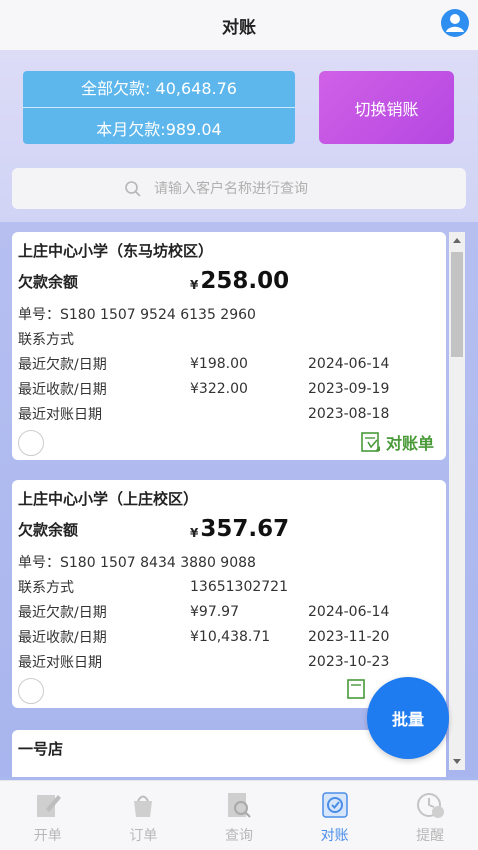 The width and height of the screenshot is (478, 850). Describe the element at coordinates (349, 636) in the screenshot. I see `last-receipt-date: 2023-11-20` at that location.